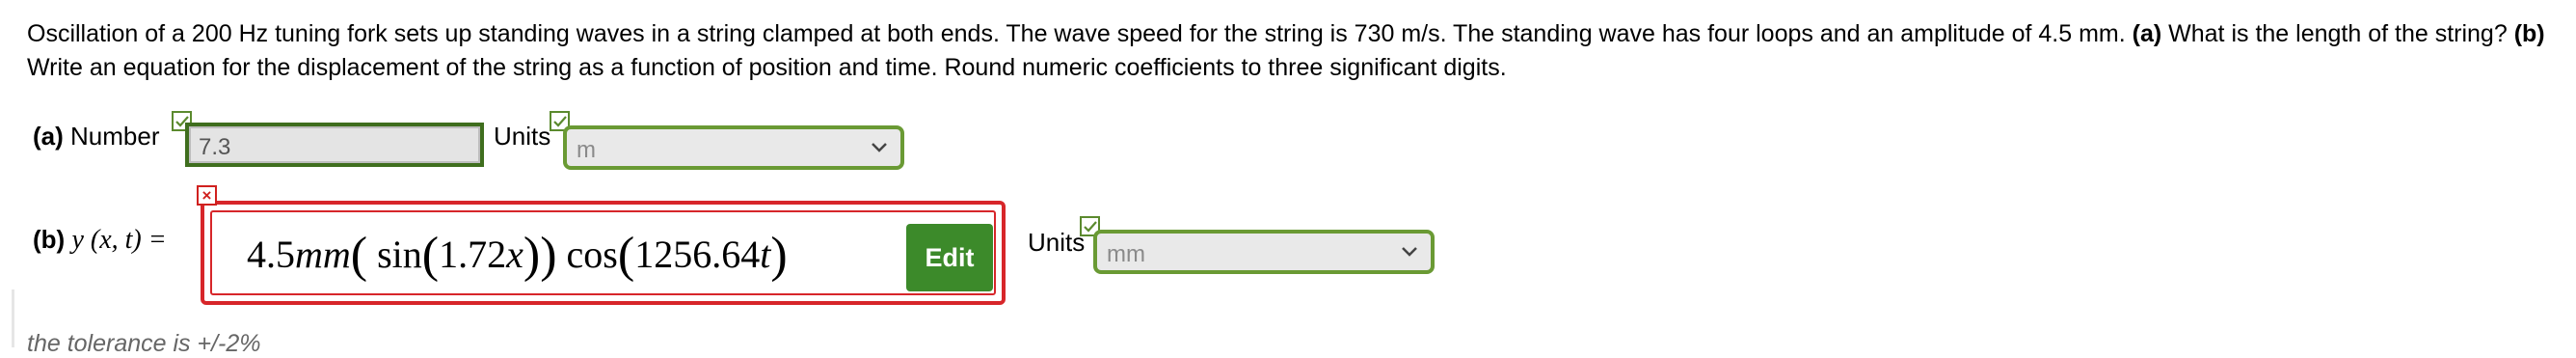  Describe the element at coordinates (119, 240) in the screenshot. I see `function-label: y (x, t) =` at that location.